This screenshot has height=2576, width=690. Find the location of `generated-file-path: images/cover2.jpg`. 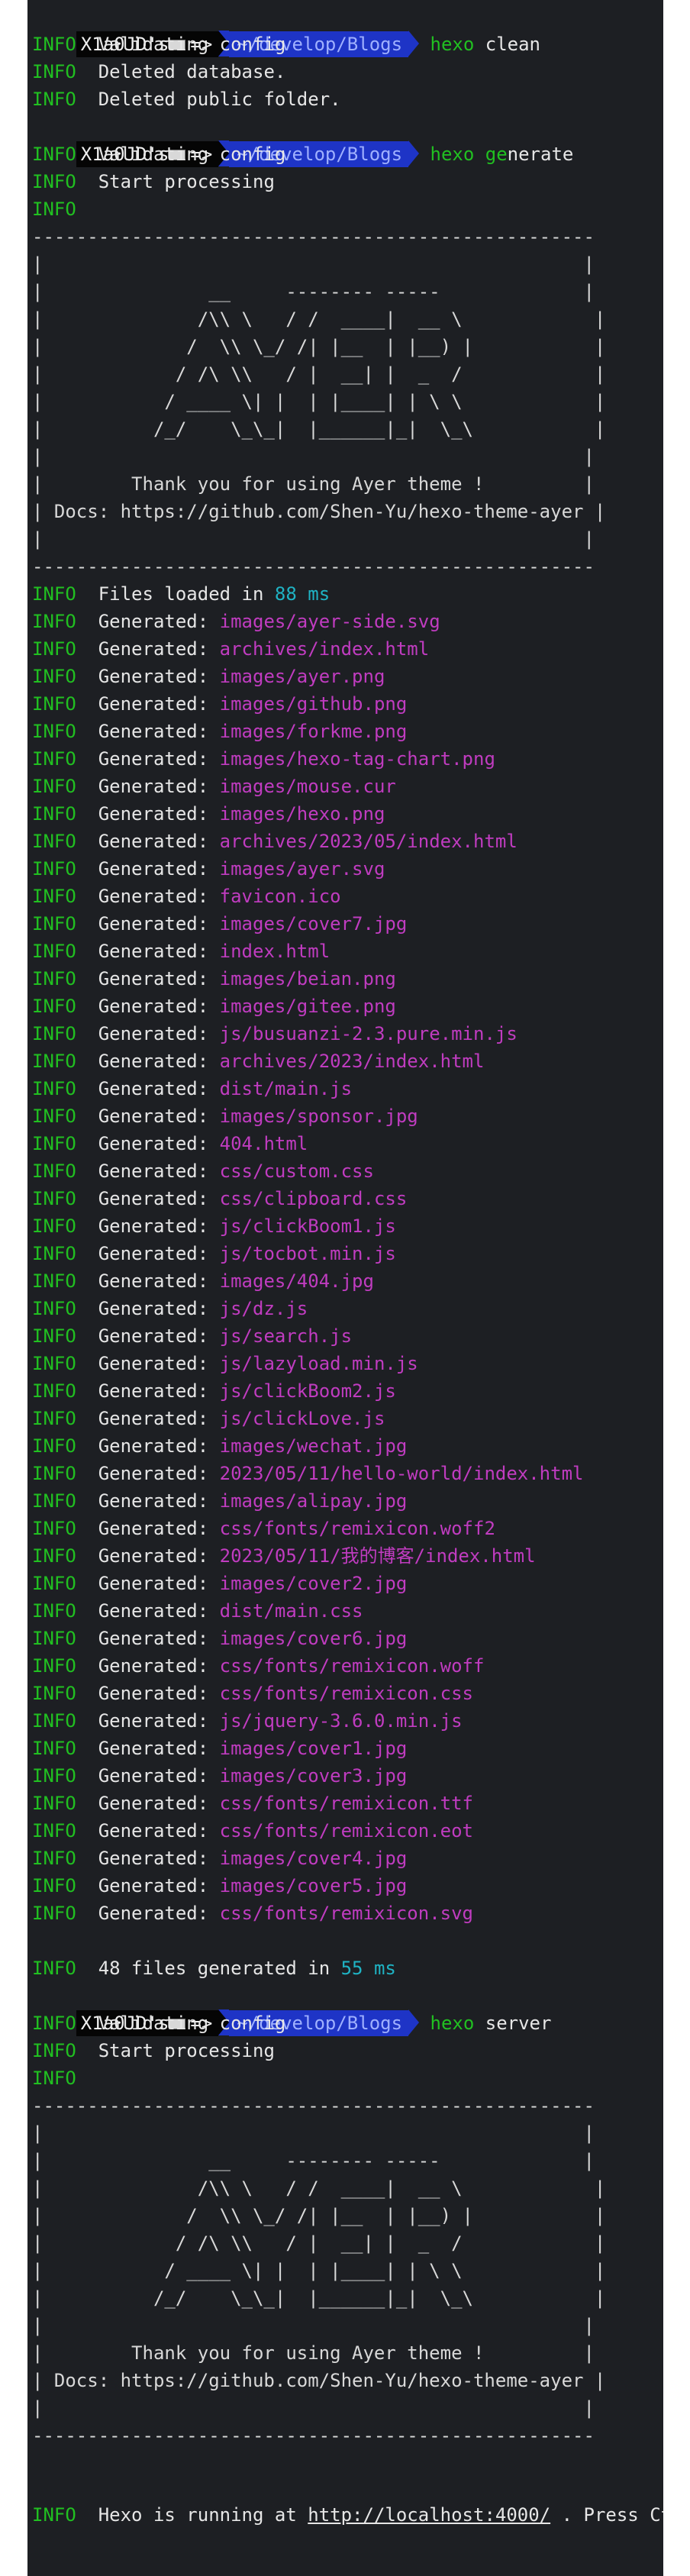

generated-file-path: images/cover2.jpg is located at coordinates (313, 1583).